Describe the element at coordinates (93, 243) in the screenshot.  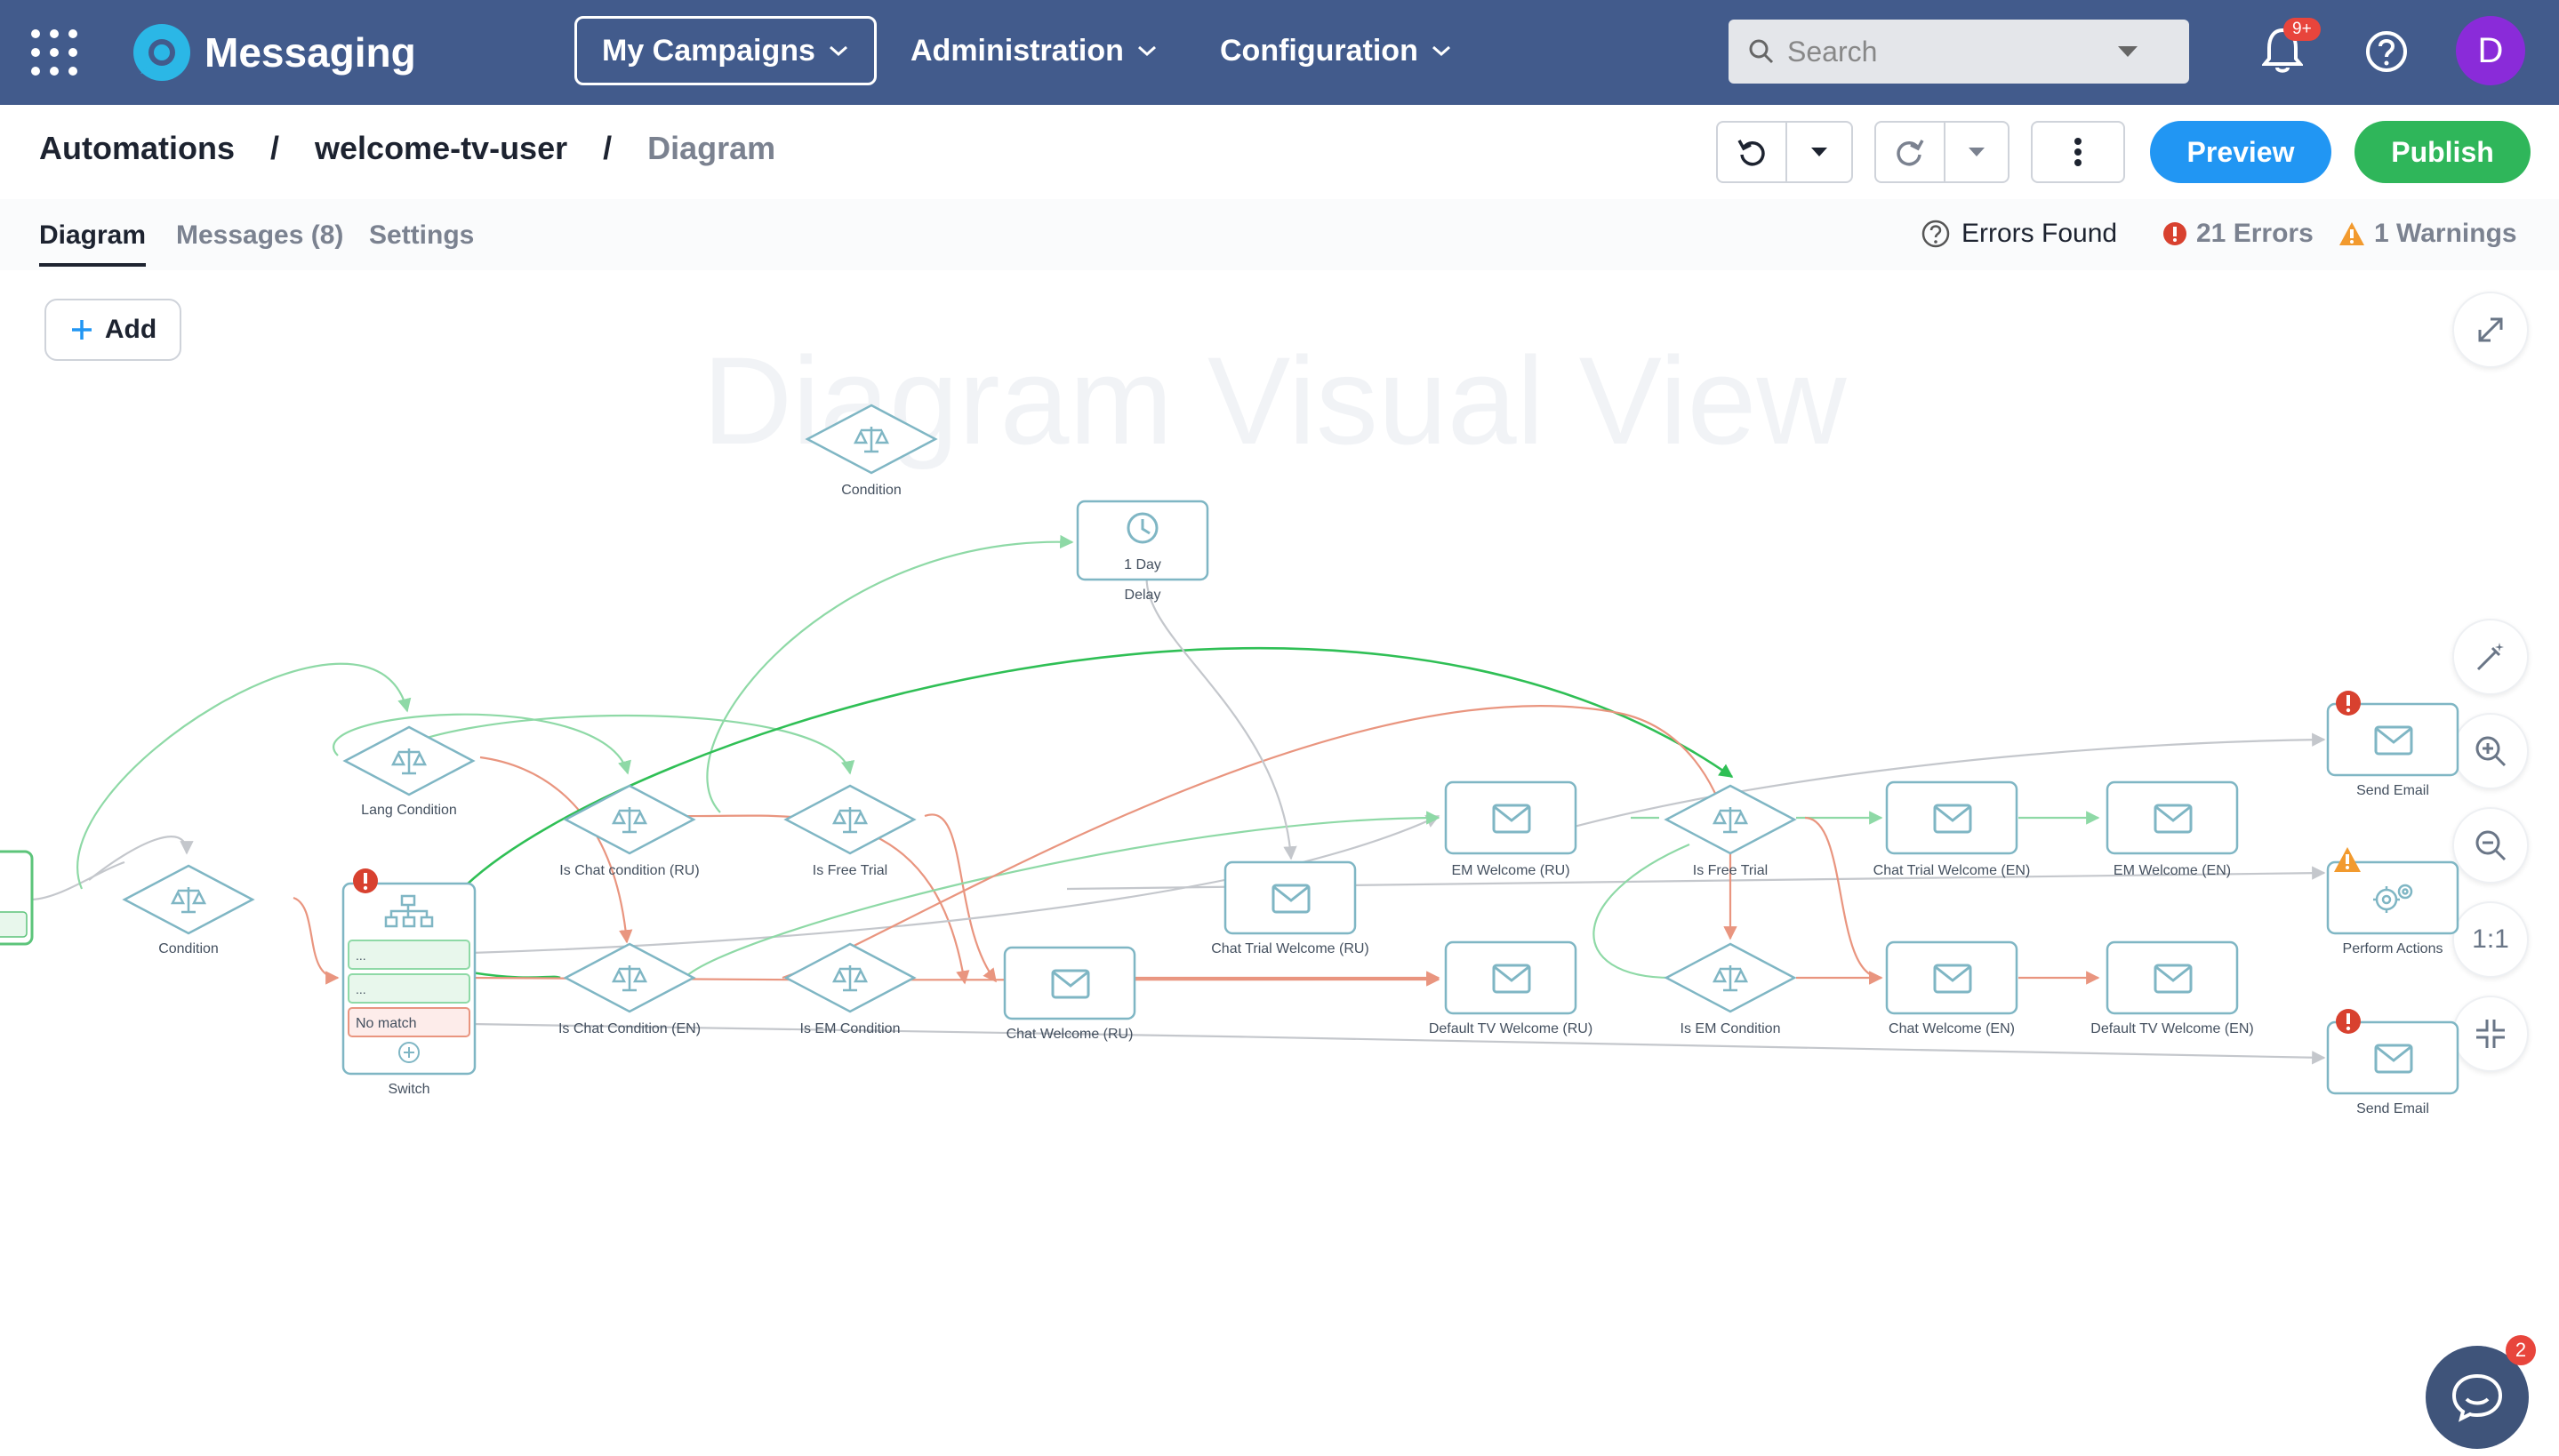
I see `tab-diagram: Diagram` at that location.